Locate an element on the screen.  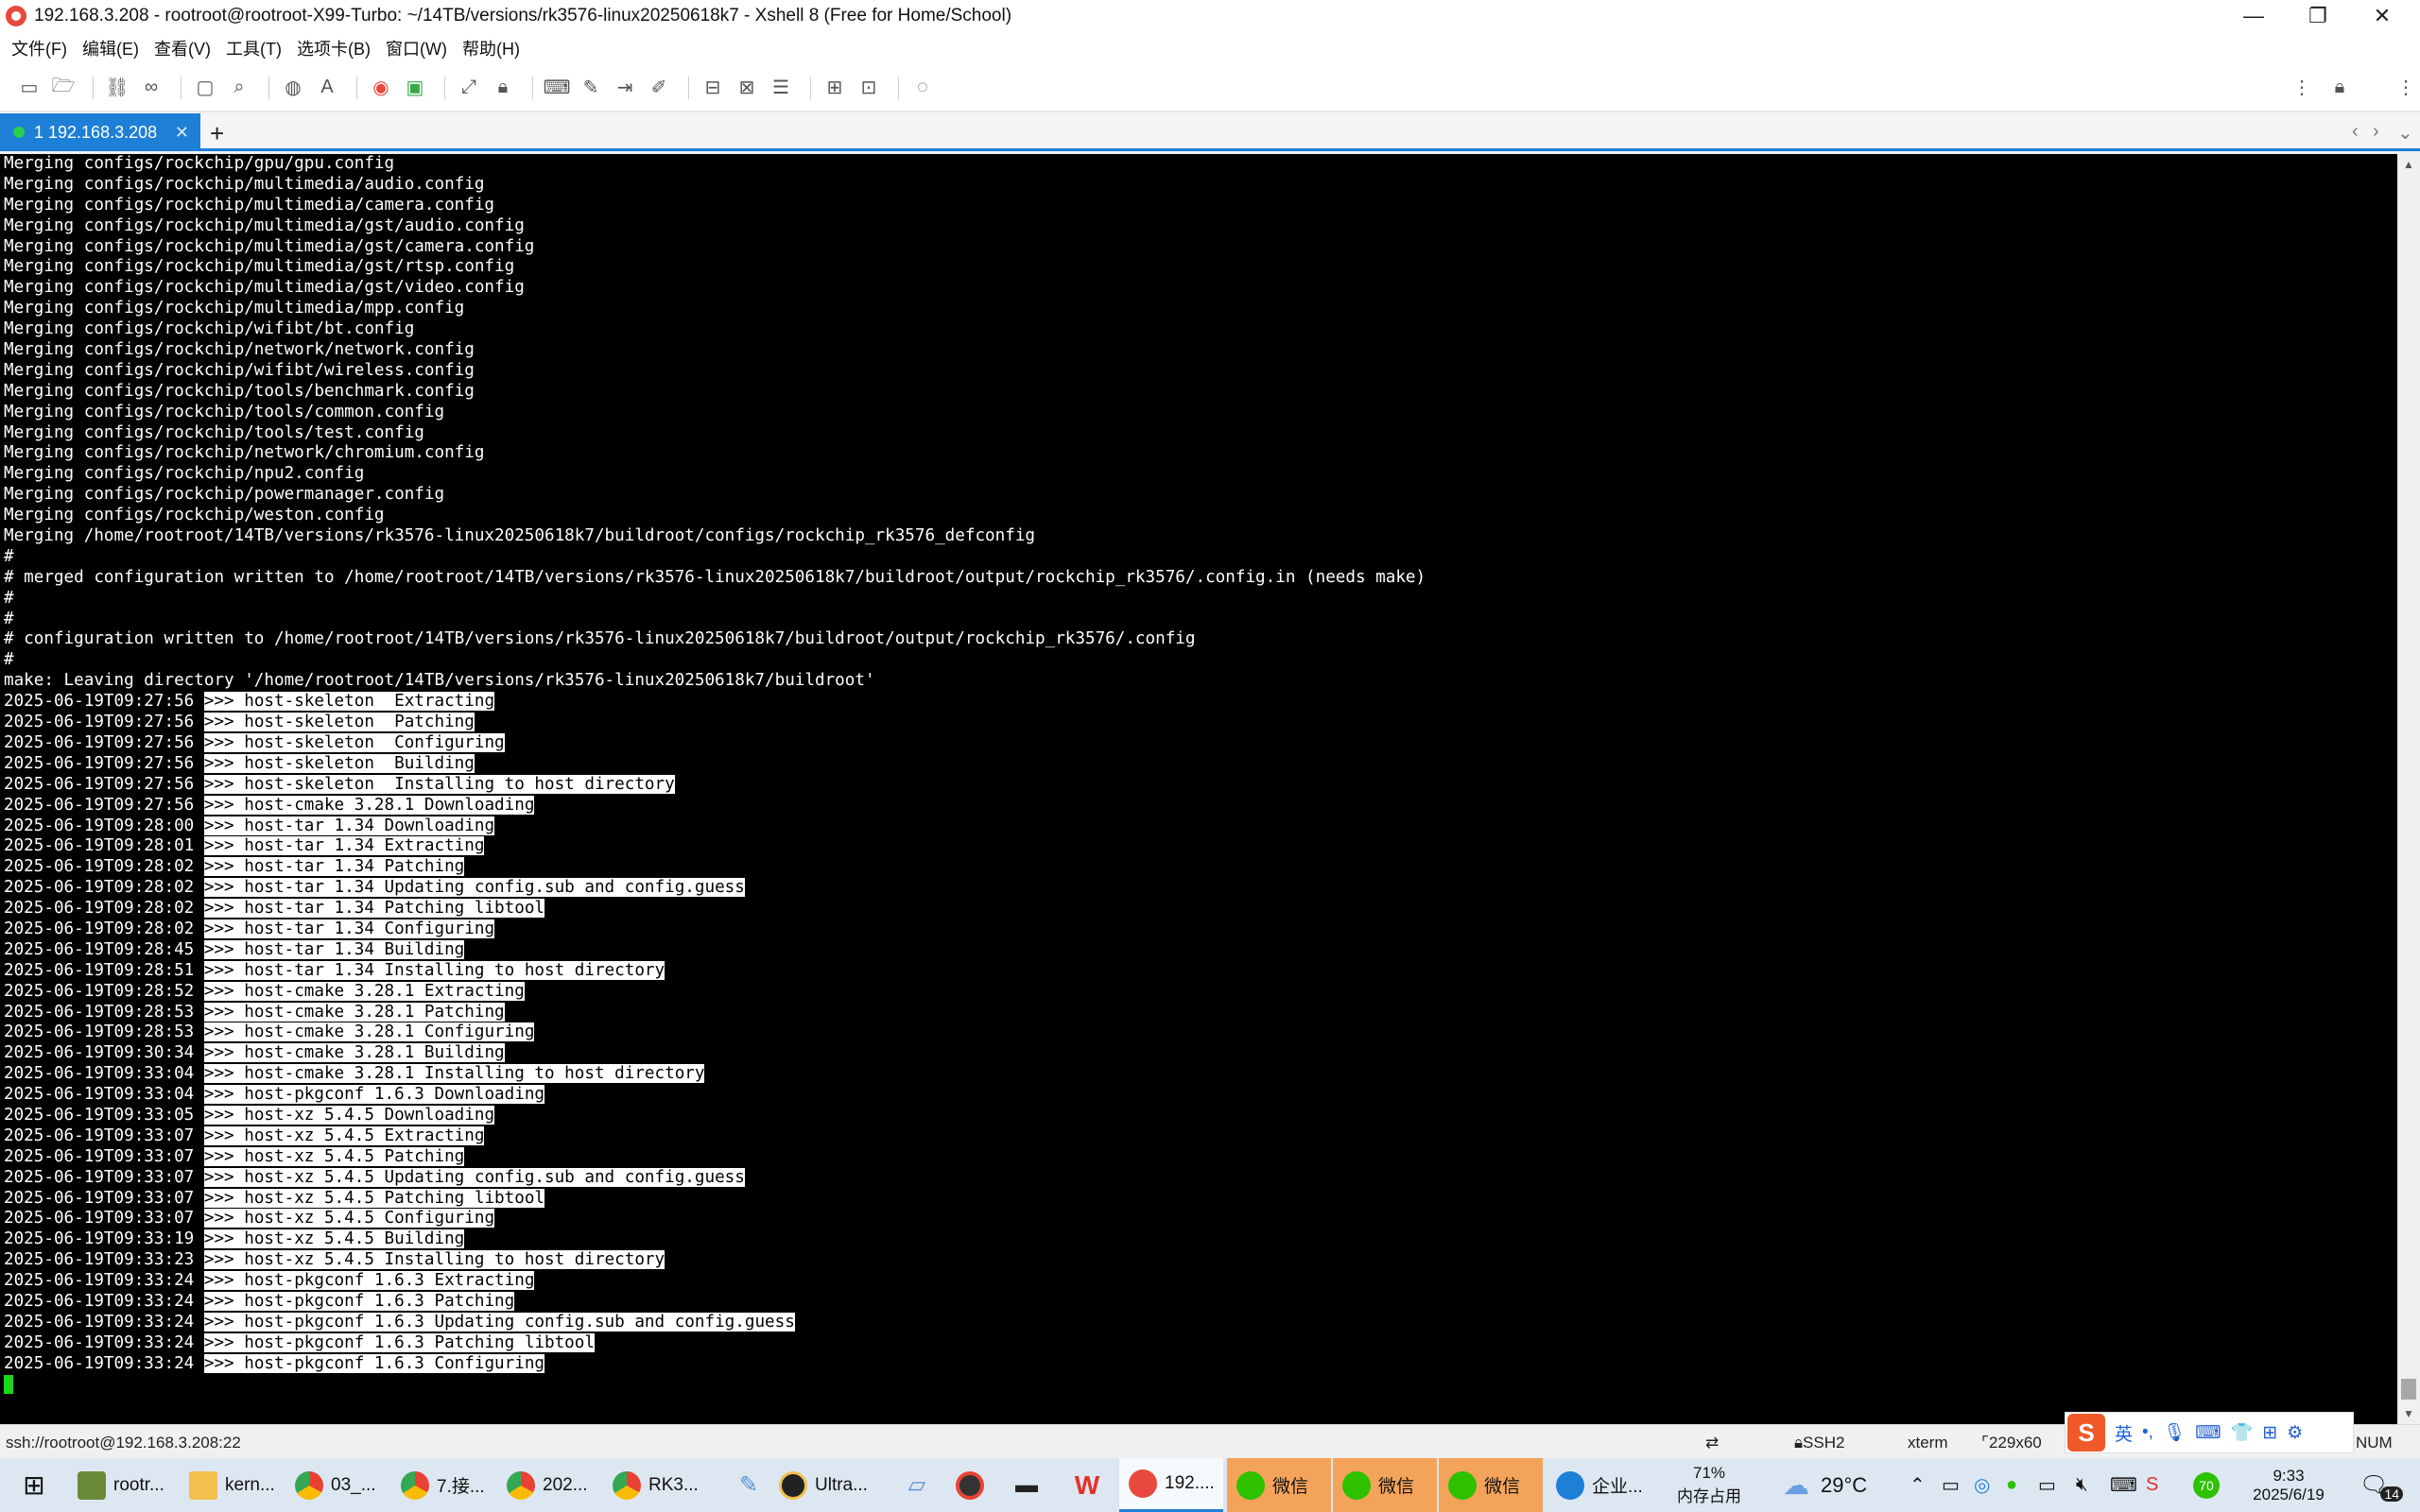
tab-session: 1 192.168.3.208 ✕ is located at coordinates (100, 132).